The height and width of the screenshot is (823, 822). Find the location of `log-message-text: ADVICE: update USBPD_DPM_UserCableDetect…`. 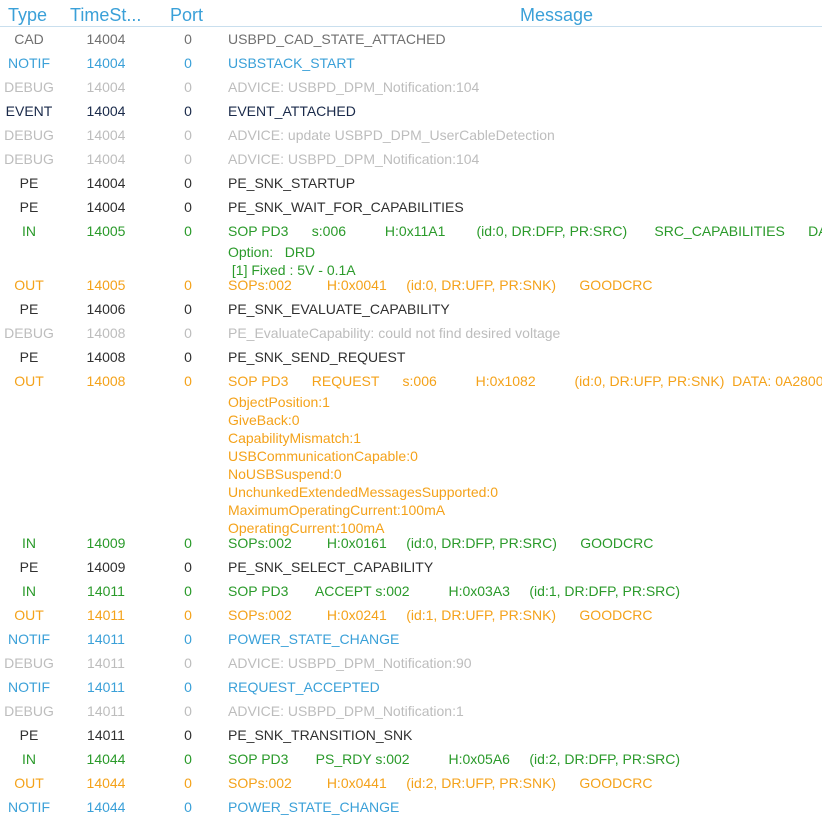

log-message-text: ADVICE: update USBPD_DPM_UserCableDetect… is located at coordinates (391, 135).